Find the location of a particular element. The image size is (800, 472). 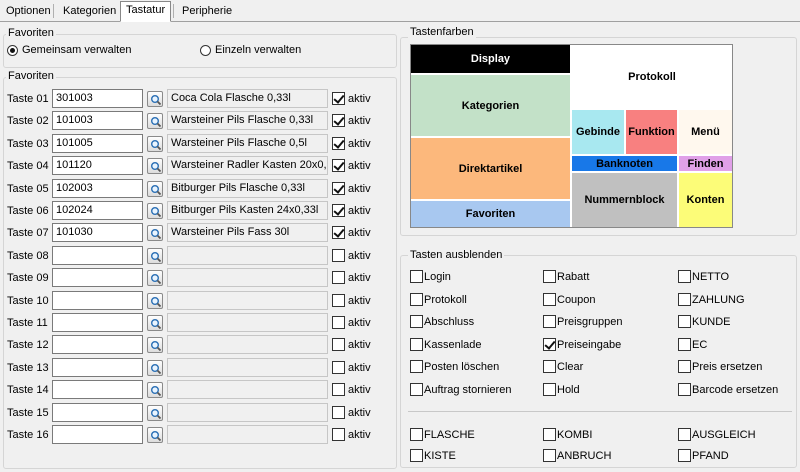

hide-posten-löschen-label: Posten löschen is located at coordinates (461, 367).